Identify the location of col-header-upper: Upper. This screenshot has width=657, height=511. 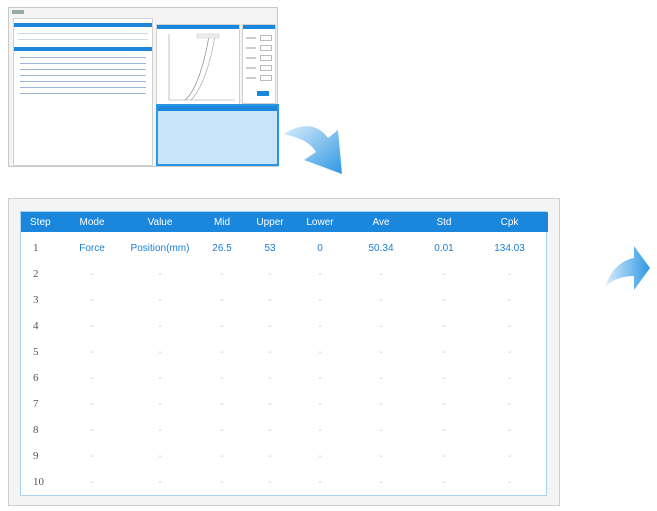
(270, 222).